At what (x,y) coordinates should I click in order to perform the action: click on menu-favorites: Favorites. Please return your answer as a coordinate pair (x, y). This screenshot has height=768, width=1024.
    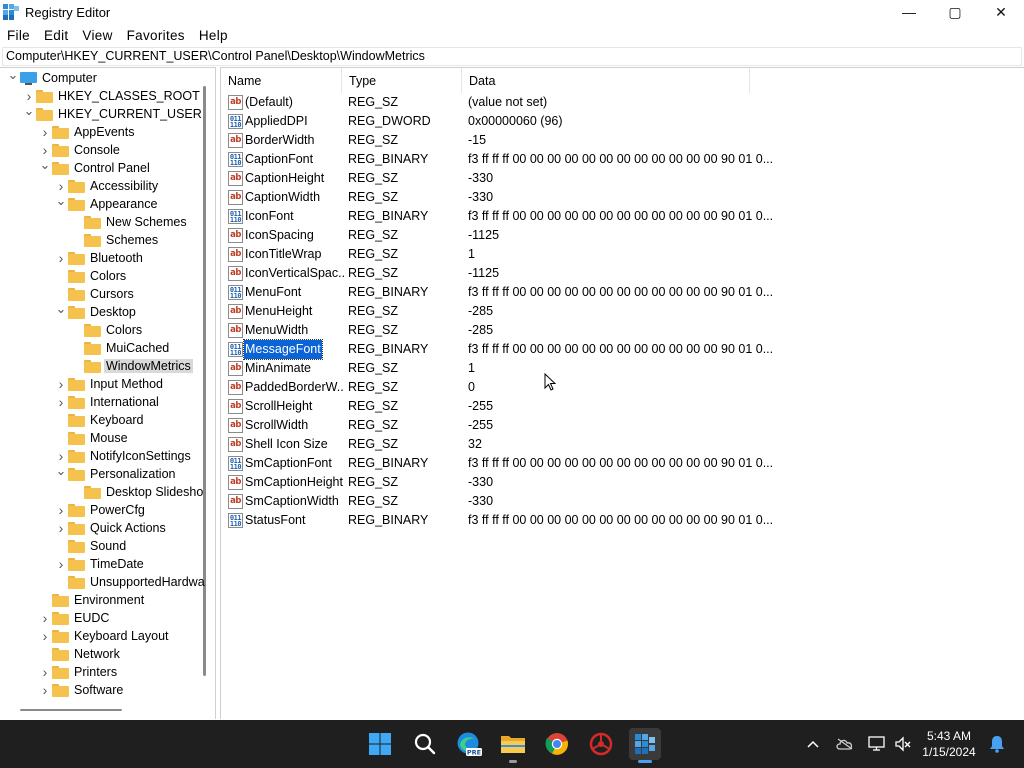
    Looking at the image, I should click on (156, 35).